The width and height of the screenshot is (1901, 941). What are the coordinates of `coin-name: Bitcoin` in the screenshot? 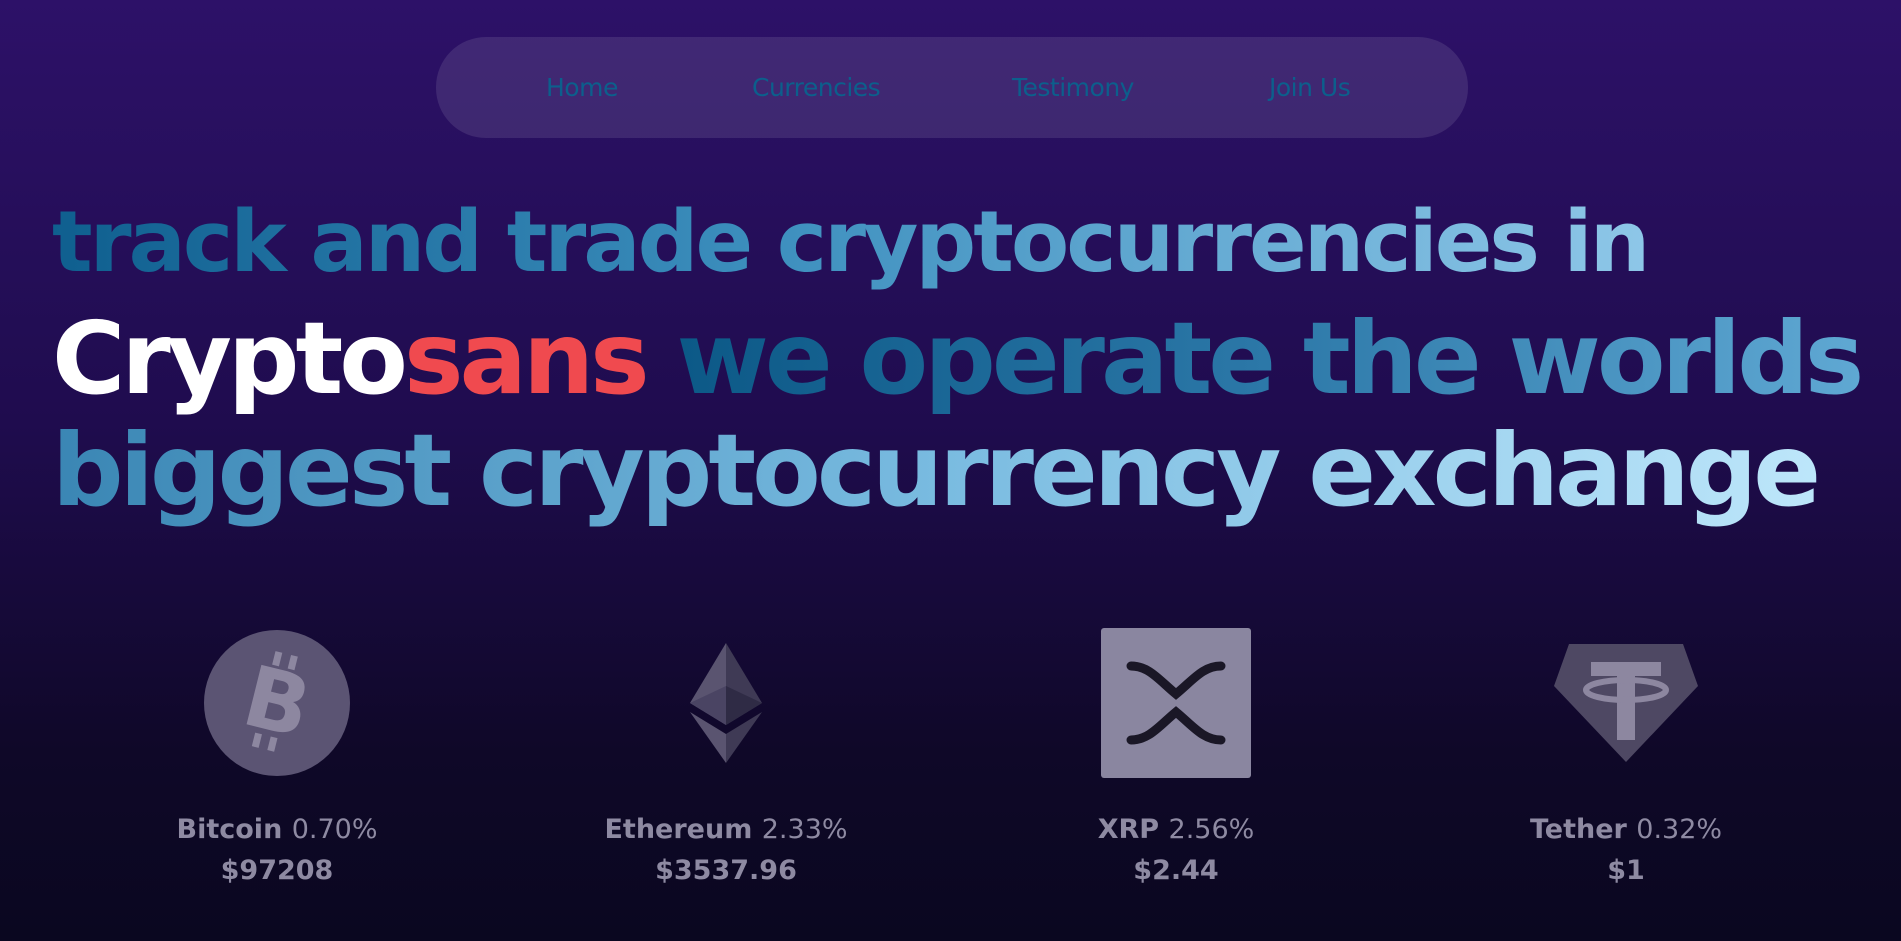 It's located at (229, 829).